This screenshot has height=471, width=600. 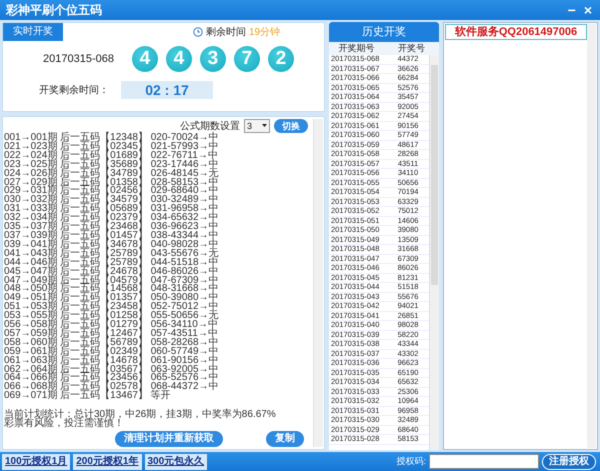 I want to click on register-button: 注册授权, so click(x=569, y=462).